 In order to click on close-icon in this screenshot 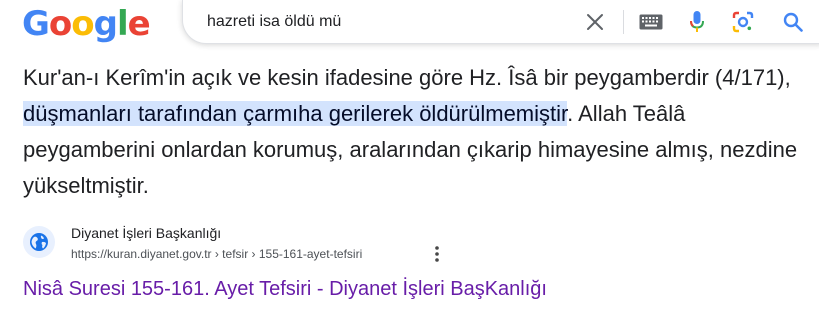, I will do `click(595, 22)`.